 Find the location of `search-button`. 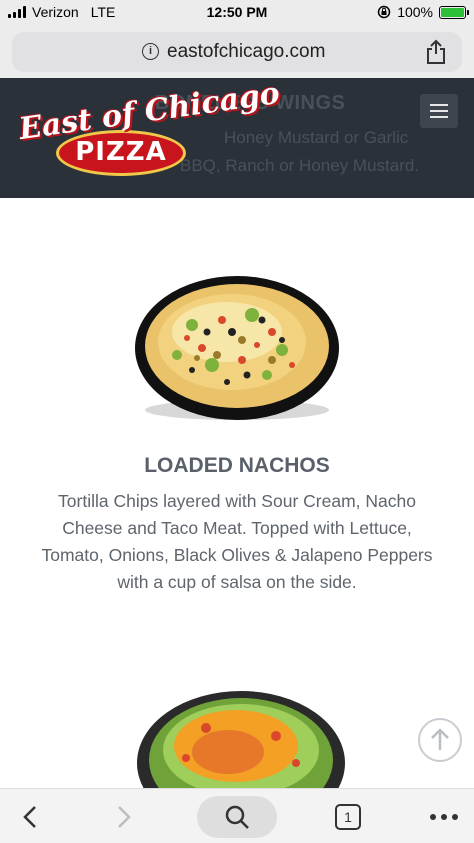

search-button is located at coordinates (237, 816).